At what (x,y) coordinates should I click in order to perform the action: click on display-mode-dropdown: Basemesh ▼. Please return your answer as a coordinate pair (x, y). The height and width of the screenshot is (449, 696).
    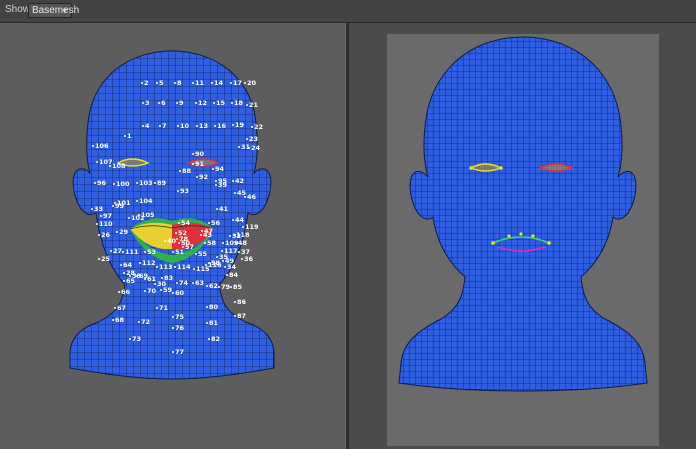
    Looking at the image, I should click on (53, 10).